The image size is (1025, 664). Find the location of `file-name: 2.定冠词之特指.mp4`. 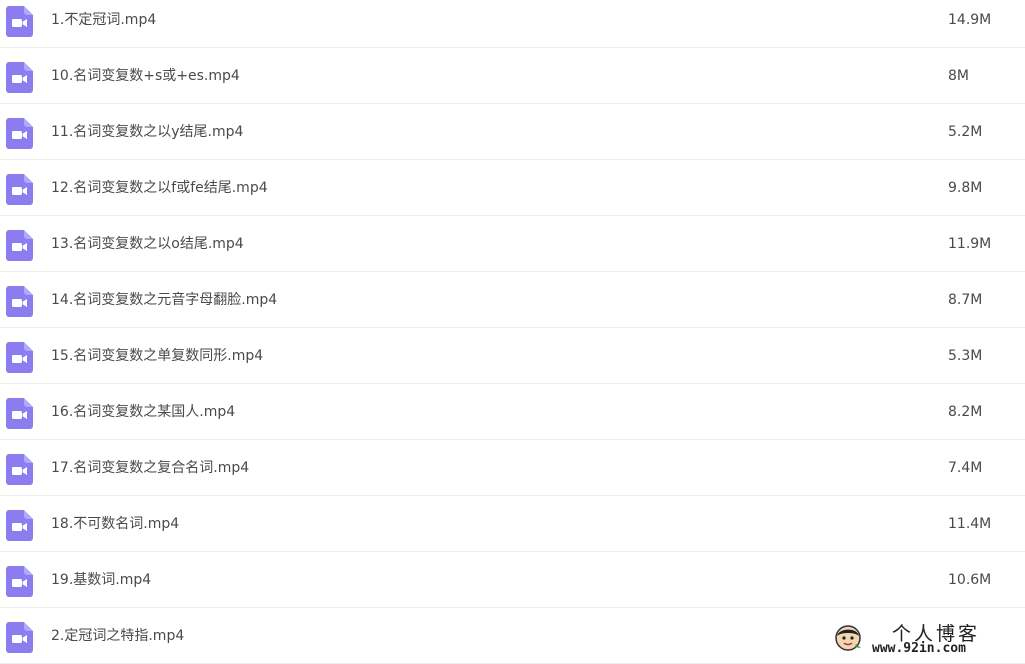

file-name: 2.定冠词之特指.mp4 is located at coordinates (117, 636).